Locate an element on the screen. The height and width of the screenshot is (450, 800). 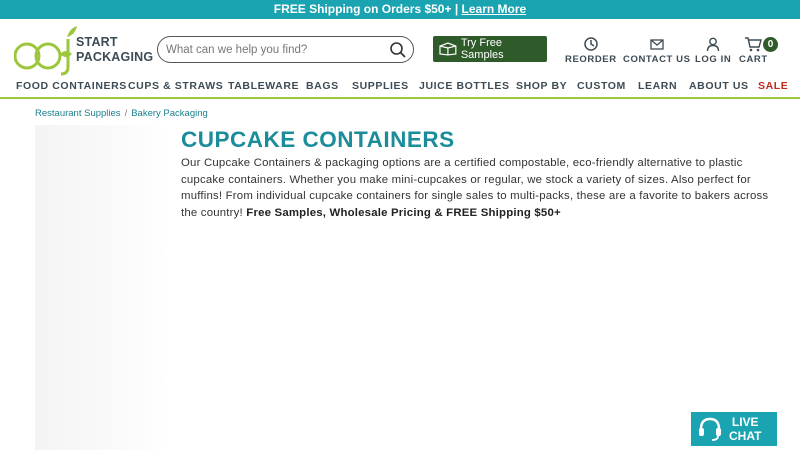
log-in-link: LOG IN is located at coordinates (713, 50).